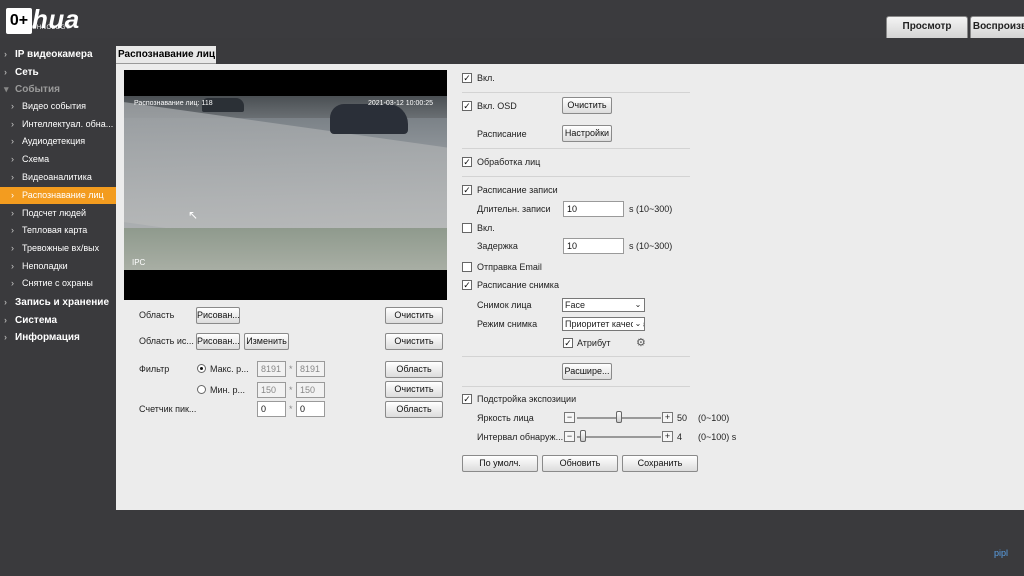 Image resolution: width=1024 pixels, height=576 pixels. What do you see at coordinates (58, 213) in the screenshot?
I see `sidebar-item-people-counting: › Подсчет людей` at bounding box center [58, 213].